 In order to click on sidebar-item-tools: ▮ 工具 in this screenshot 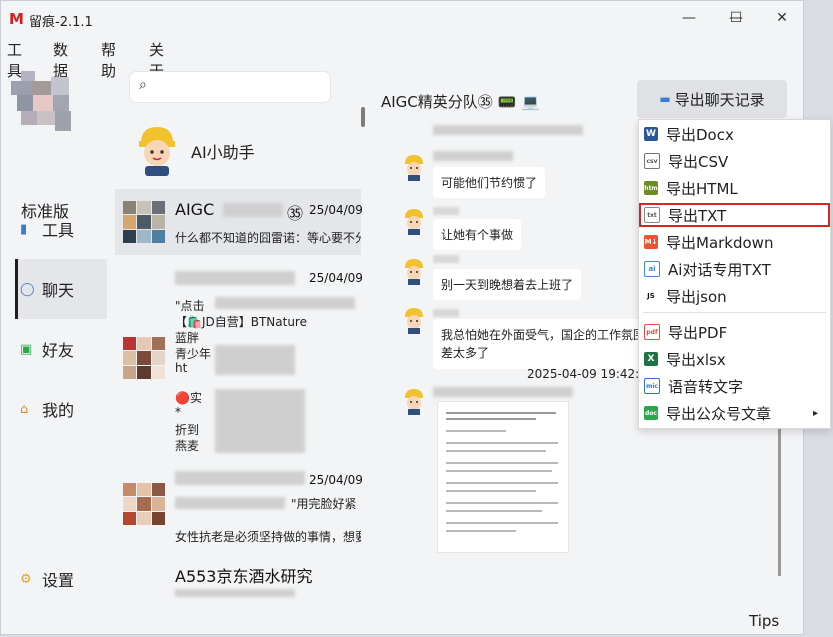, I will do `click(61, 229)`.